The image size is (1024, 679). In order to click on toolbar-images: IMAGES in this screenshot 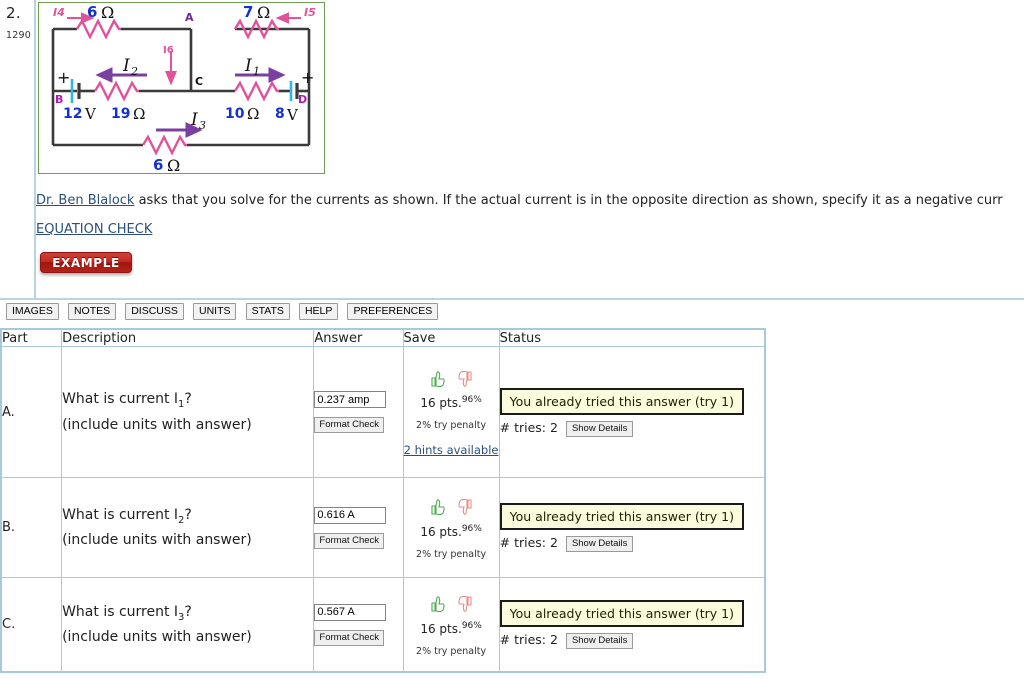, I will do `click(32, 311)`.